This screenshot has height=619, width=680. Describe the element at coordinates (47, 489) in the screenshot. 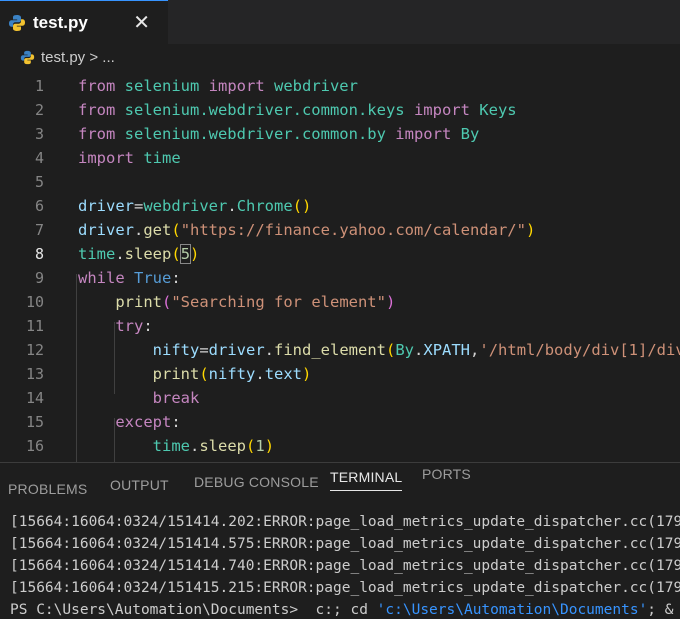

I see `tab-problems: PROBLEMS` at that location.